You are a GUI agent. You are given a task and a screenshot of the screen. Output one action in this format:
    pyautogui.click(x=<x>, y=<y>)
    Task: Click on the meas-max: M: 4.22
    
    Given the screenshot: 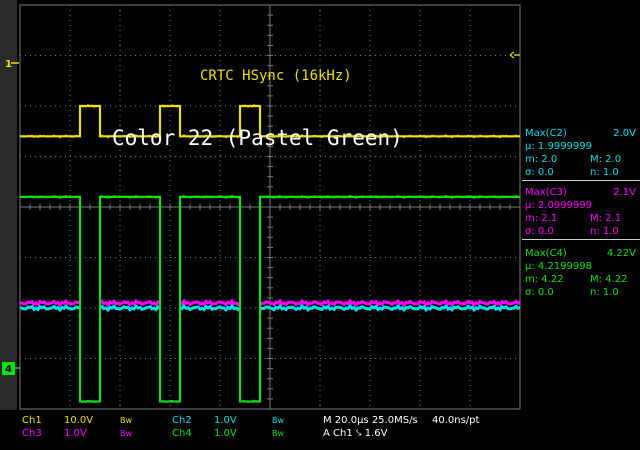 What is the action you would take?
    pyautogui.click(x=609, y=279)
    